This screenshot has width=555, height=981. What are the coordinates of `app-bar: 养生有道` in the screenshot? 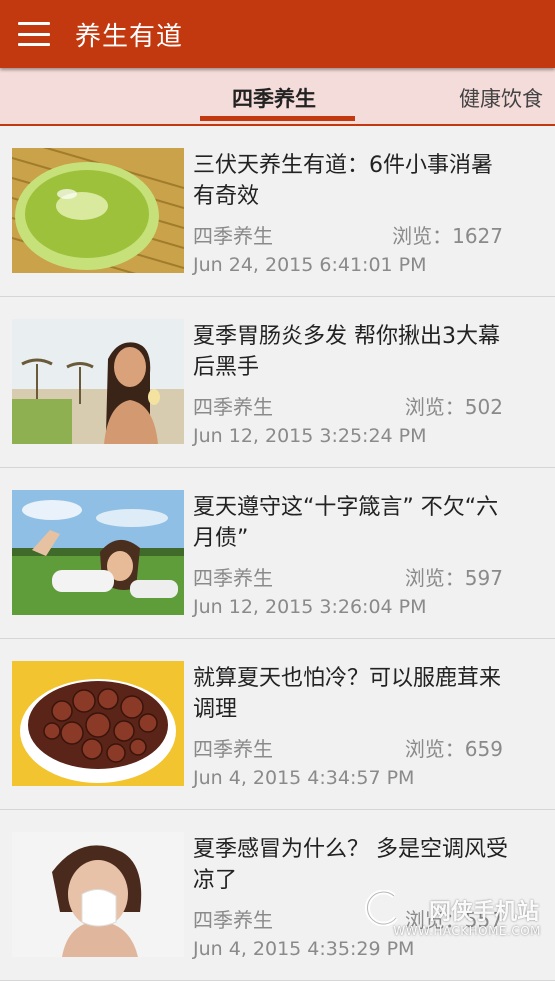 It's located at (277, 34).